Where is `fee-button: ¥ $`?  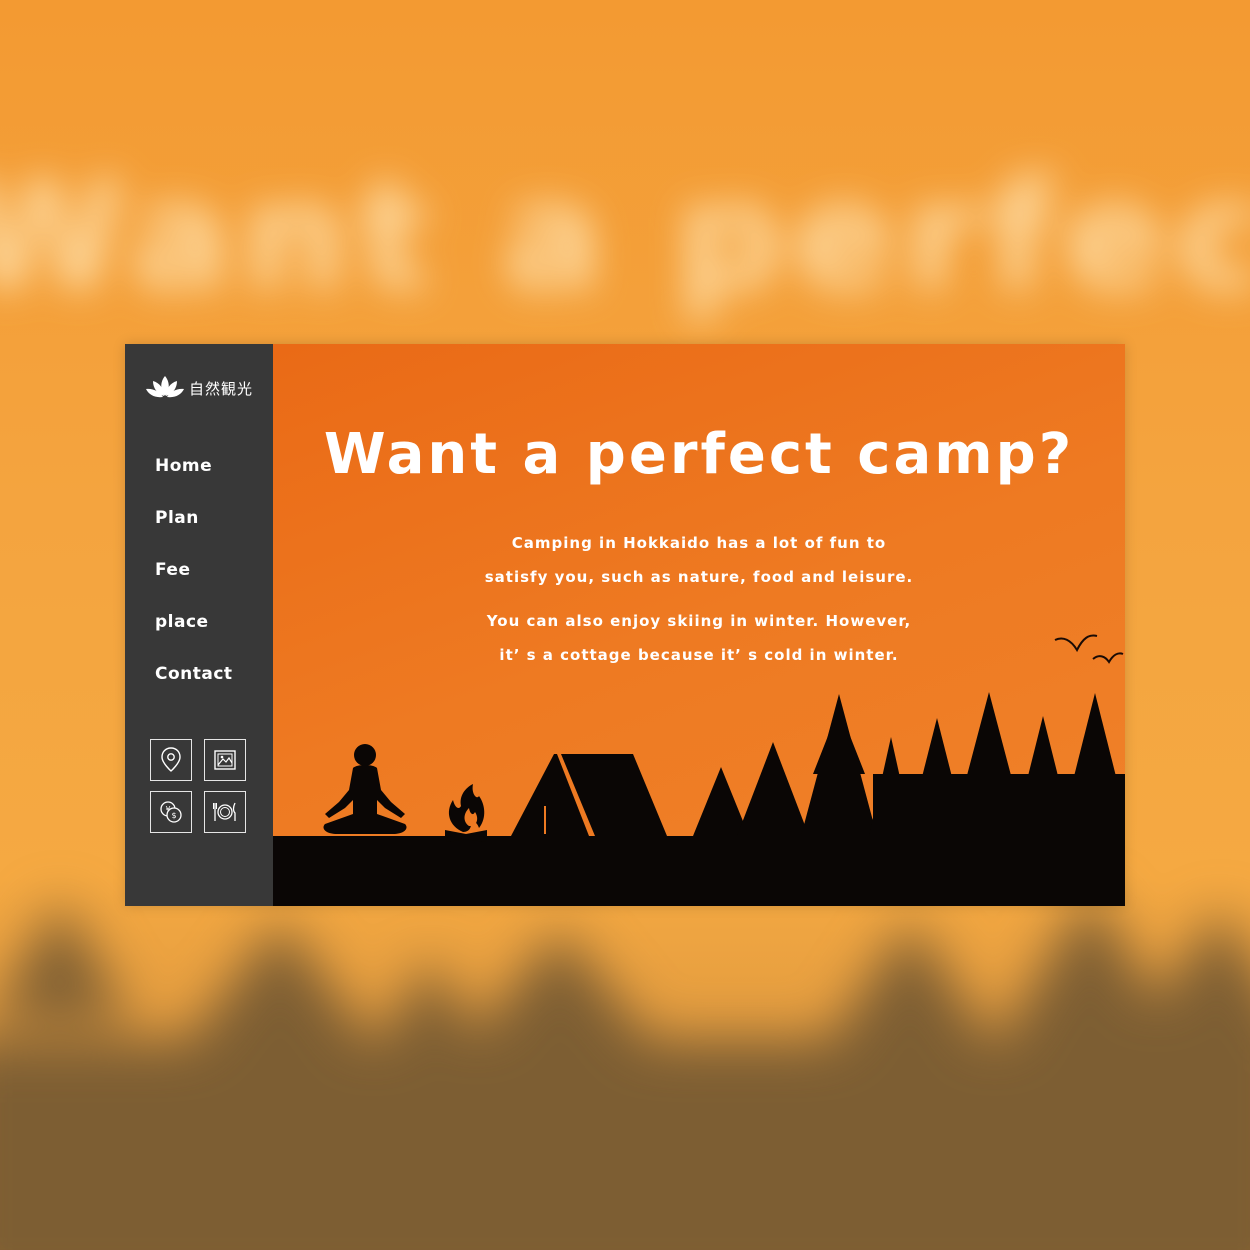 fee-button: ¥ $ is located at coordinates (171, 812).